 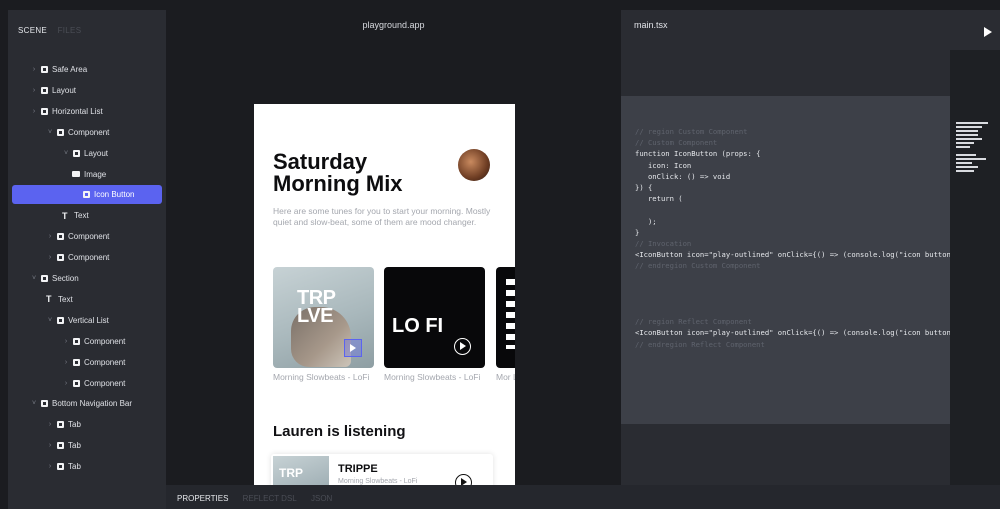 I want to click on code-line: // region Custom Component, so click(x=691, y=131).